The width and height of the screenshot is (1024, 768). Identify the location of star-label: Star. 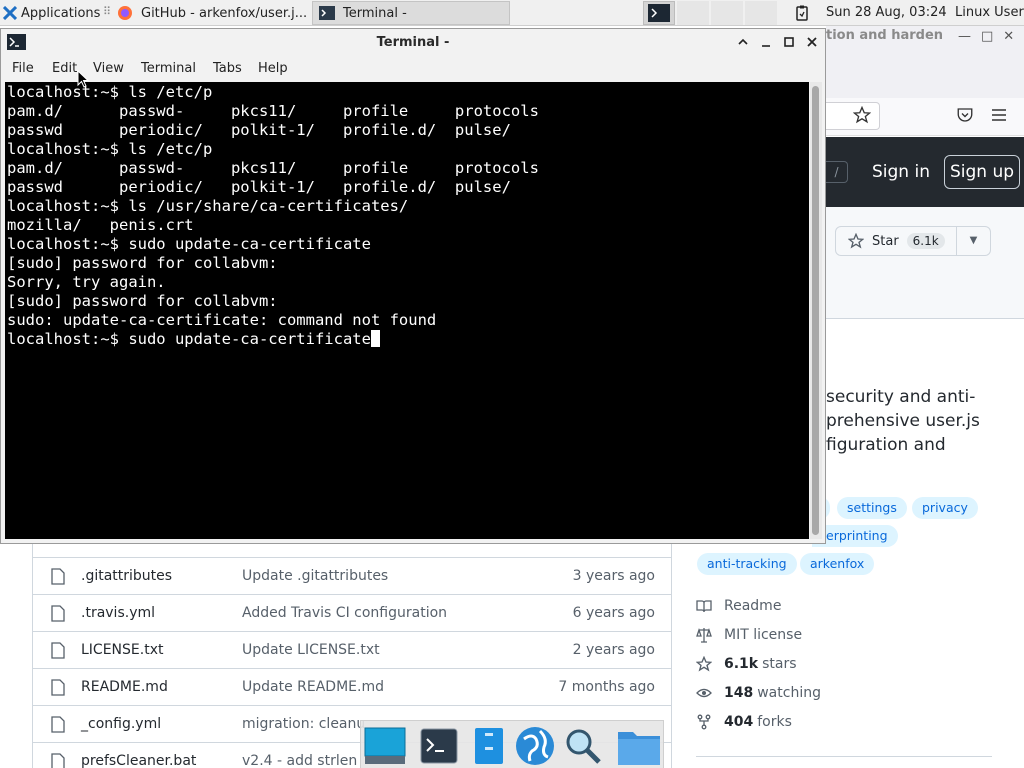
(885, 241).